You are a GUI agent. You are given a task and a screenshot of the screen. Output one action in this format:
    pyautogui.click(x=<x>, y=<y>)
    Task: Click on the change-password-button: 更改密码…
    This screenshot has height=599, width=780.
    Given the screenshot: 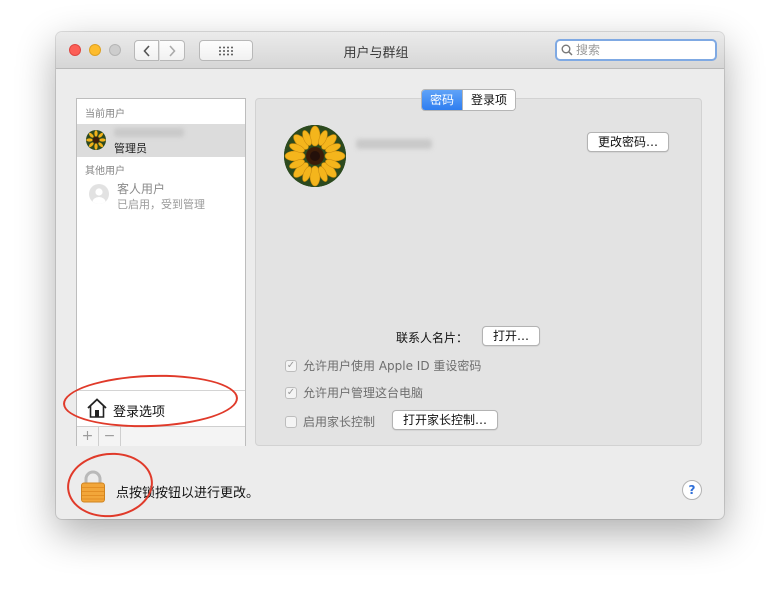 What is the action you would take?
    pyautogui.click(x=628, y=142)
    